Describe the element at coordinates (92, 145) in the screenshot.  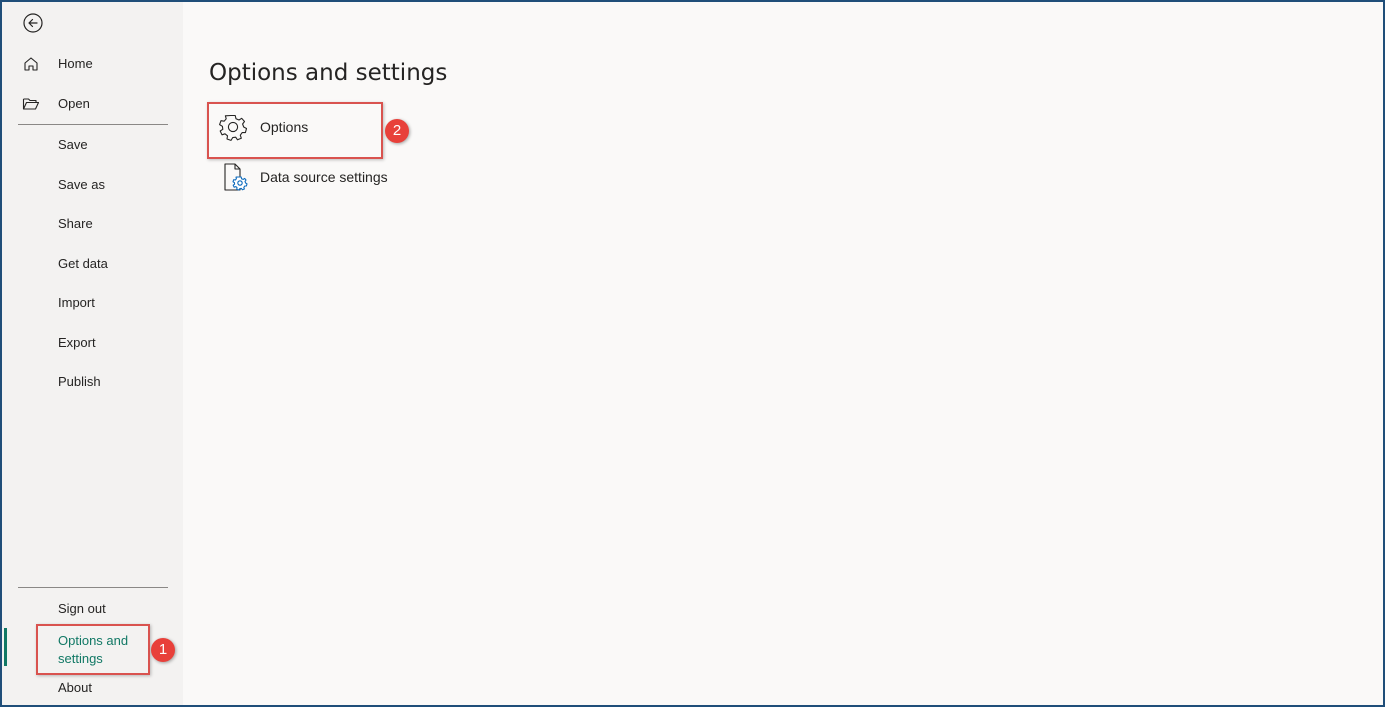
I see `sidebar-item-save: Save` at that location.